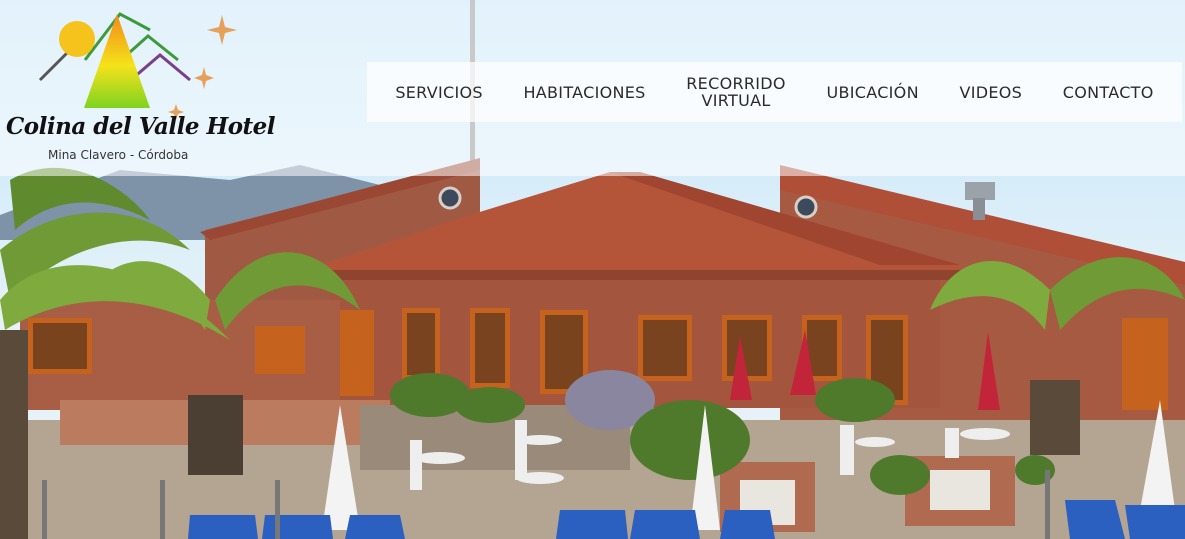 The image size is (1185, 539). What do you see at coordinates (77, 39) in the screenshot?
I see `sun-icon` at bounding box center [77, 39].